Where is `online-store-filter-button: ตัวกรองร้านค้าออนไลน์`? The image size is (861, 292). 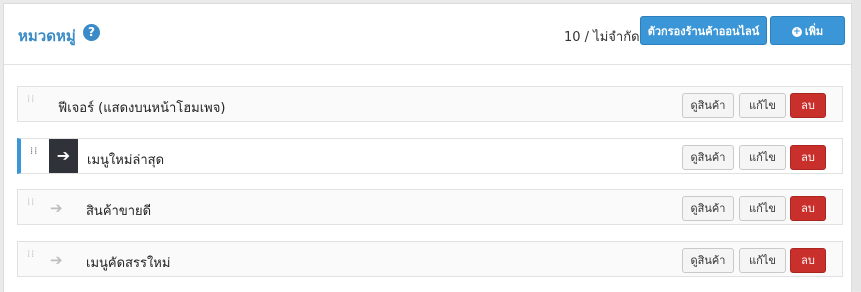 online-store-filter-button: ตัวกรองร้านค้าออนไลน์ is located at coordinates (703, 30).